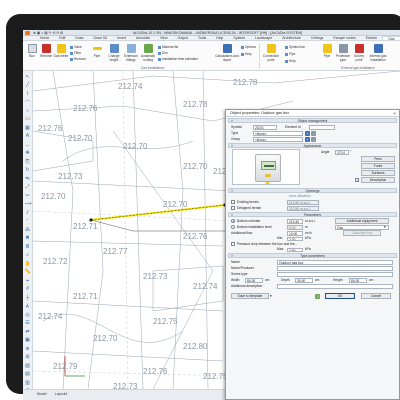  What do you see at coordinates (28, 332) in the screenshot?
I see `match-icon: ⇄` at bounding box center [28, 332].